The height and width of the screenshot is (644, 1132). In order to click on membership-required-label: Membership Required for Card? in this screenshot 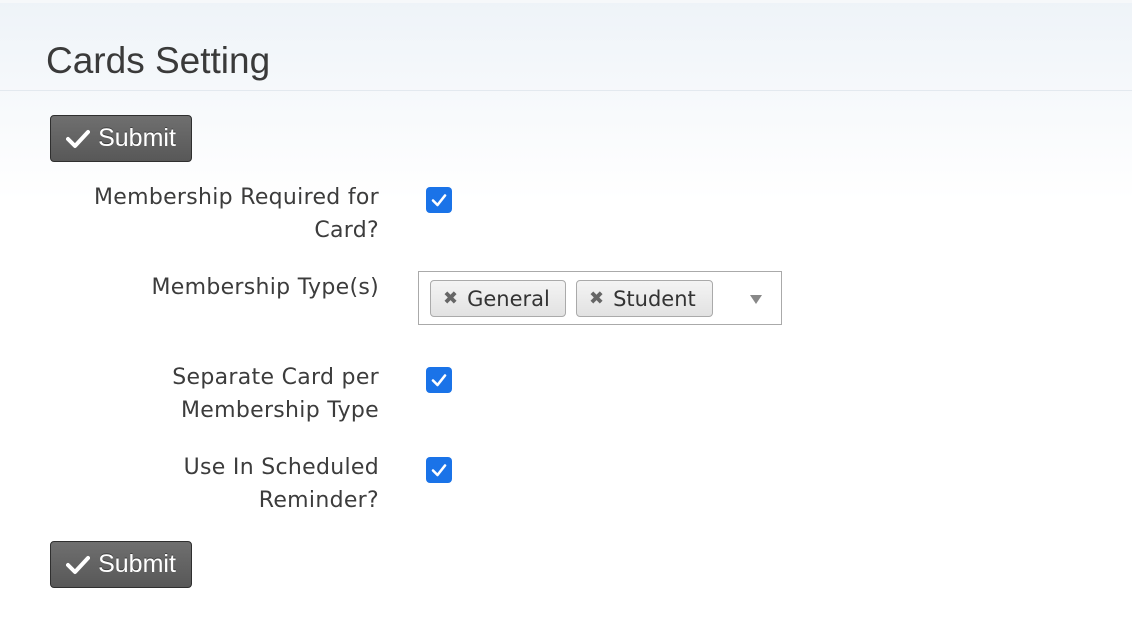, I will do `click(209, 214)`.